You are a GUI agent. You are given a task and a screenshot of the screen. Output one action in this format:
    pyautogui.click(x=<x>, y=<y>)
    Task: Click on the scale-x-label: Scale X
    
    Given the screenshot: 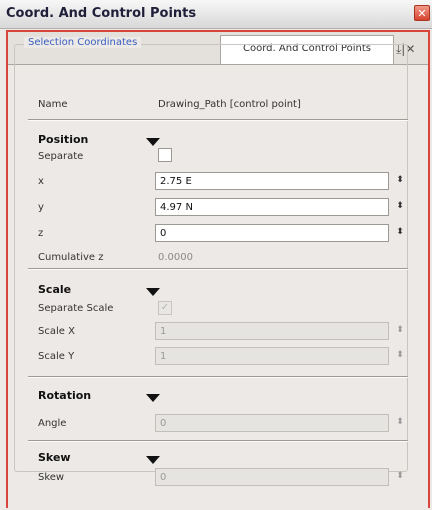 What is the action you would take?
    pyautogui.click(x=56, y=331)
    